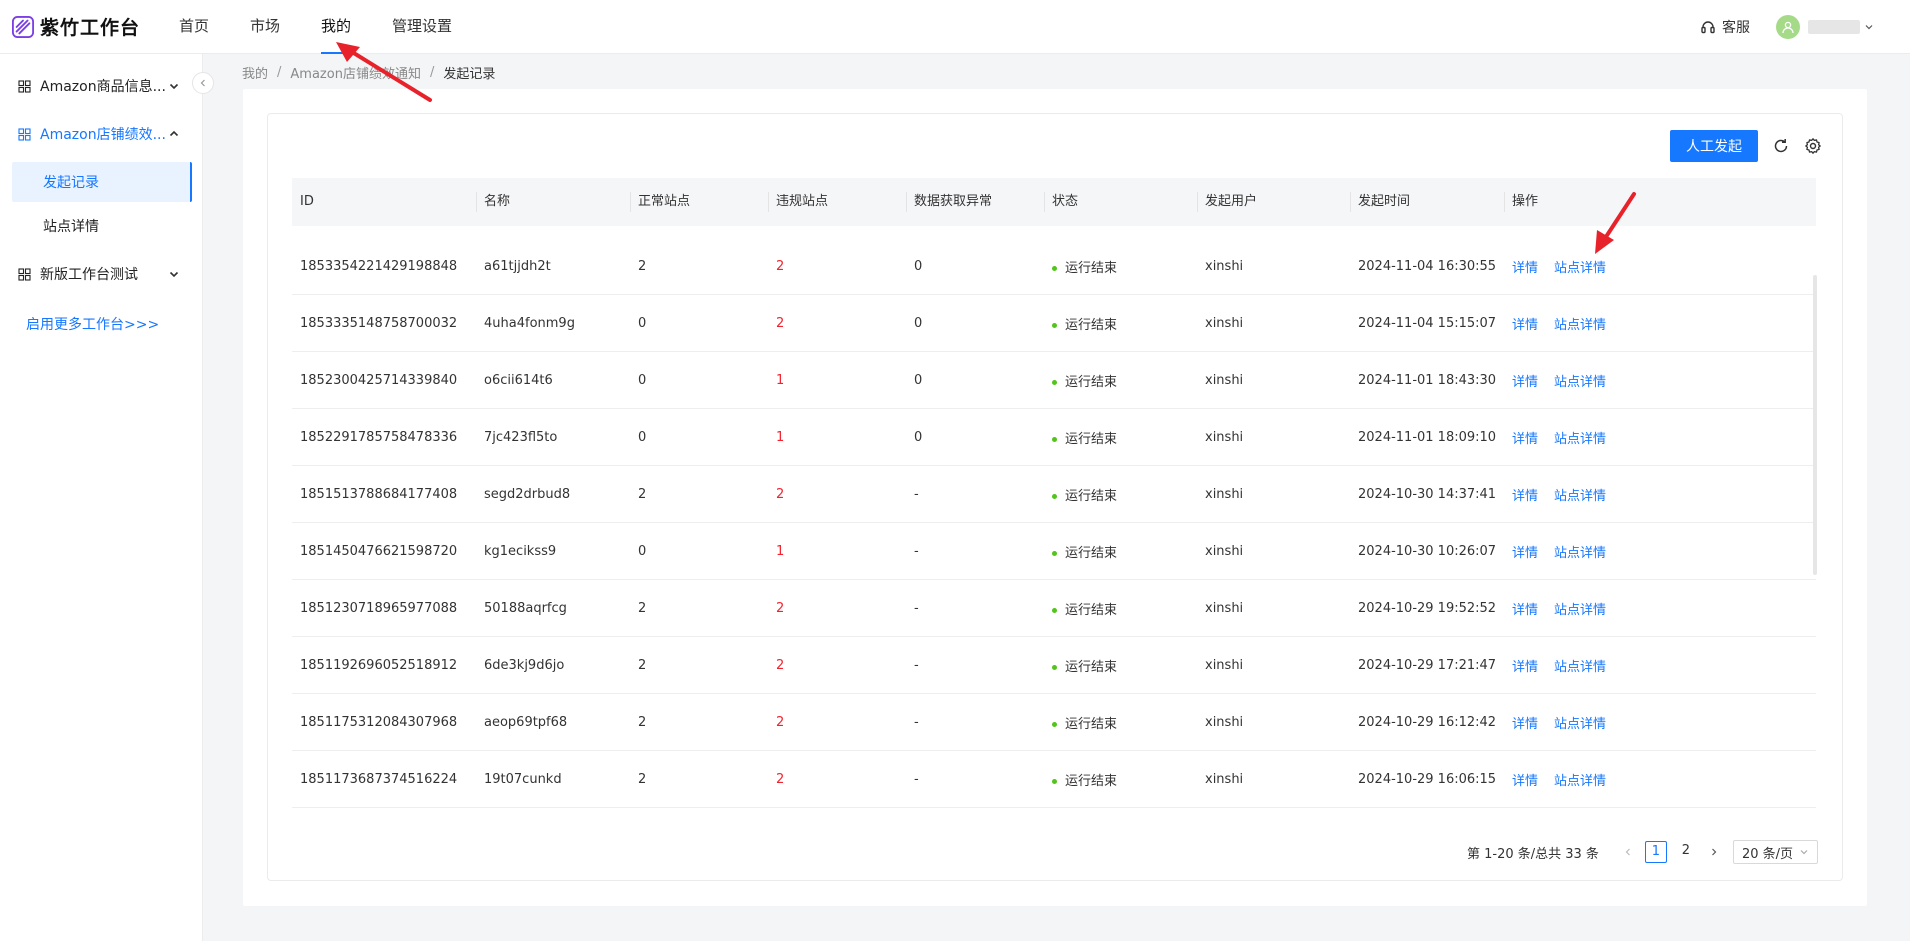  Describe the element at coordinates (1273, 202) in the screenshot. I see `col-user: 发起用户` at that location.